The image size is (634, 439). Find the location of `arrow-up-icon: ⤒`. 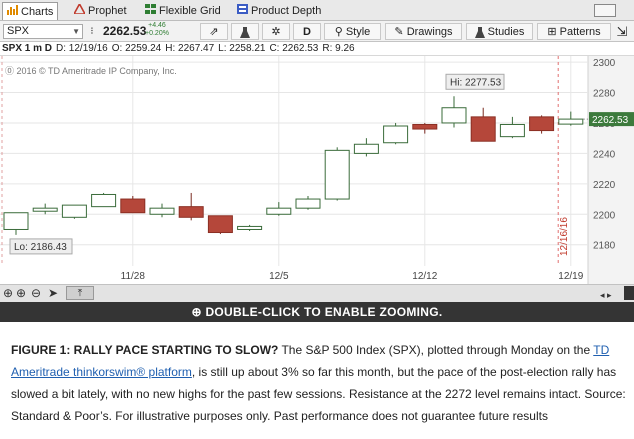

arrow-up-icon: ⤒ is located at coordinates (80, 293).